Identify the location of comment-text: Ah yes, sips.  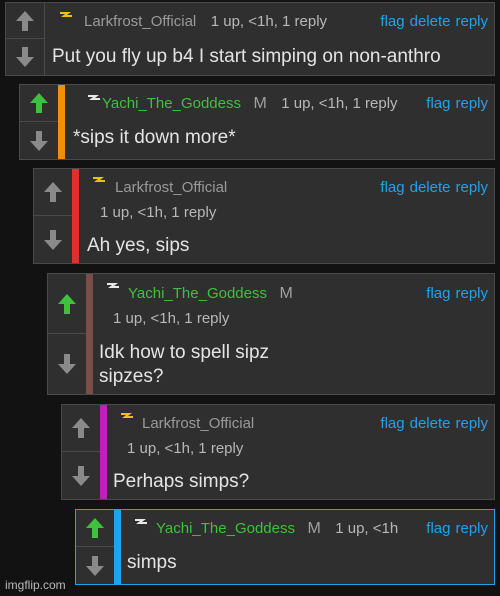
(138, 245).